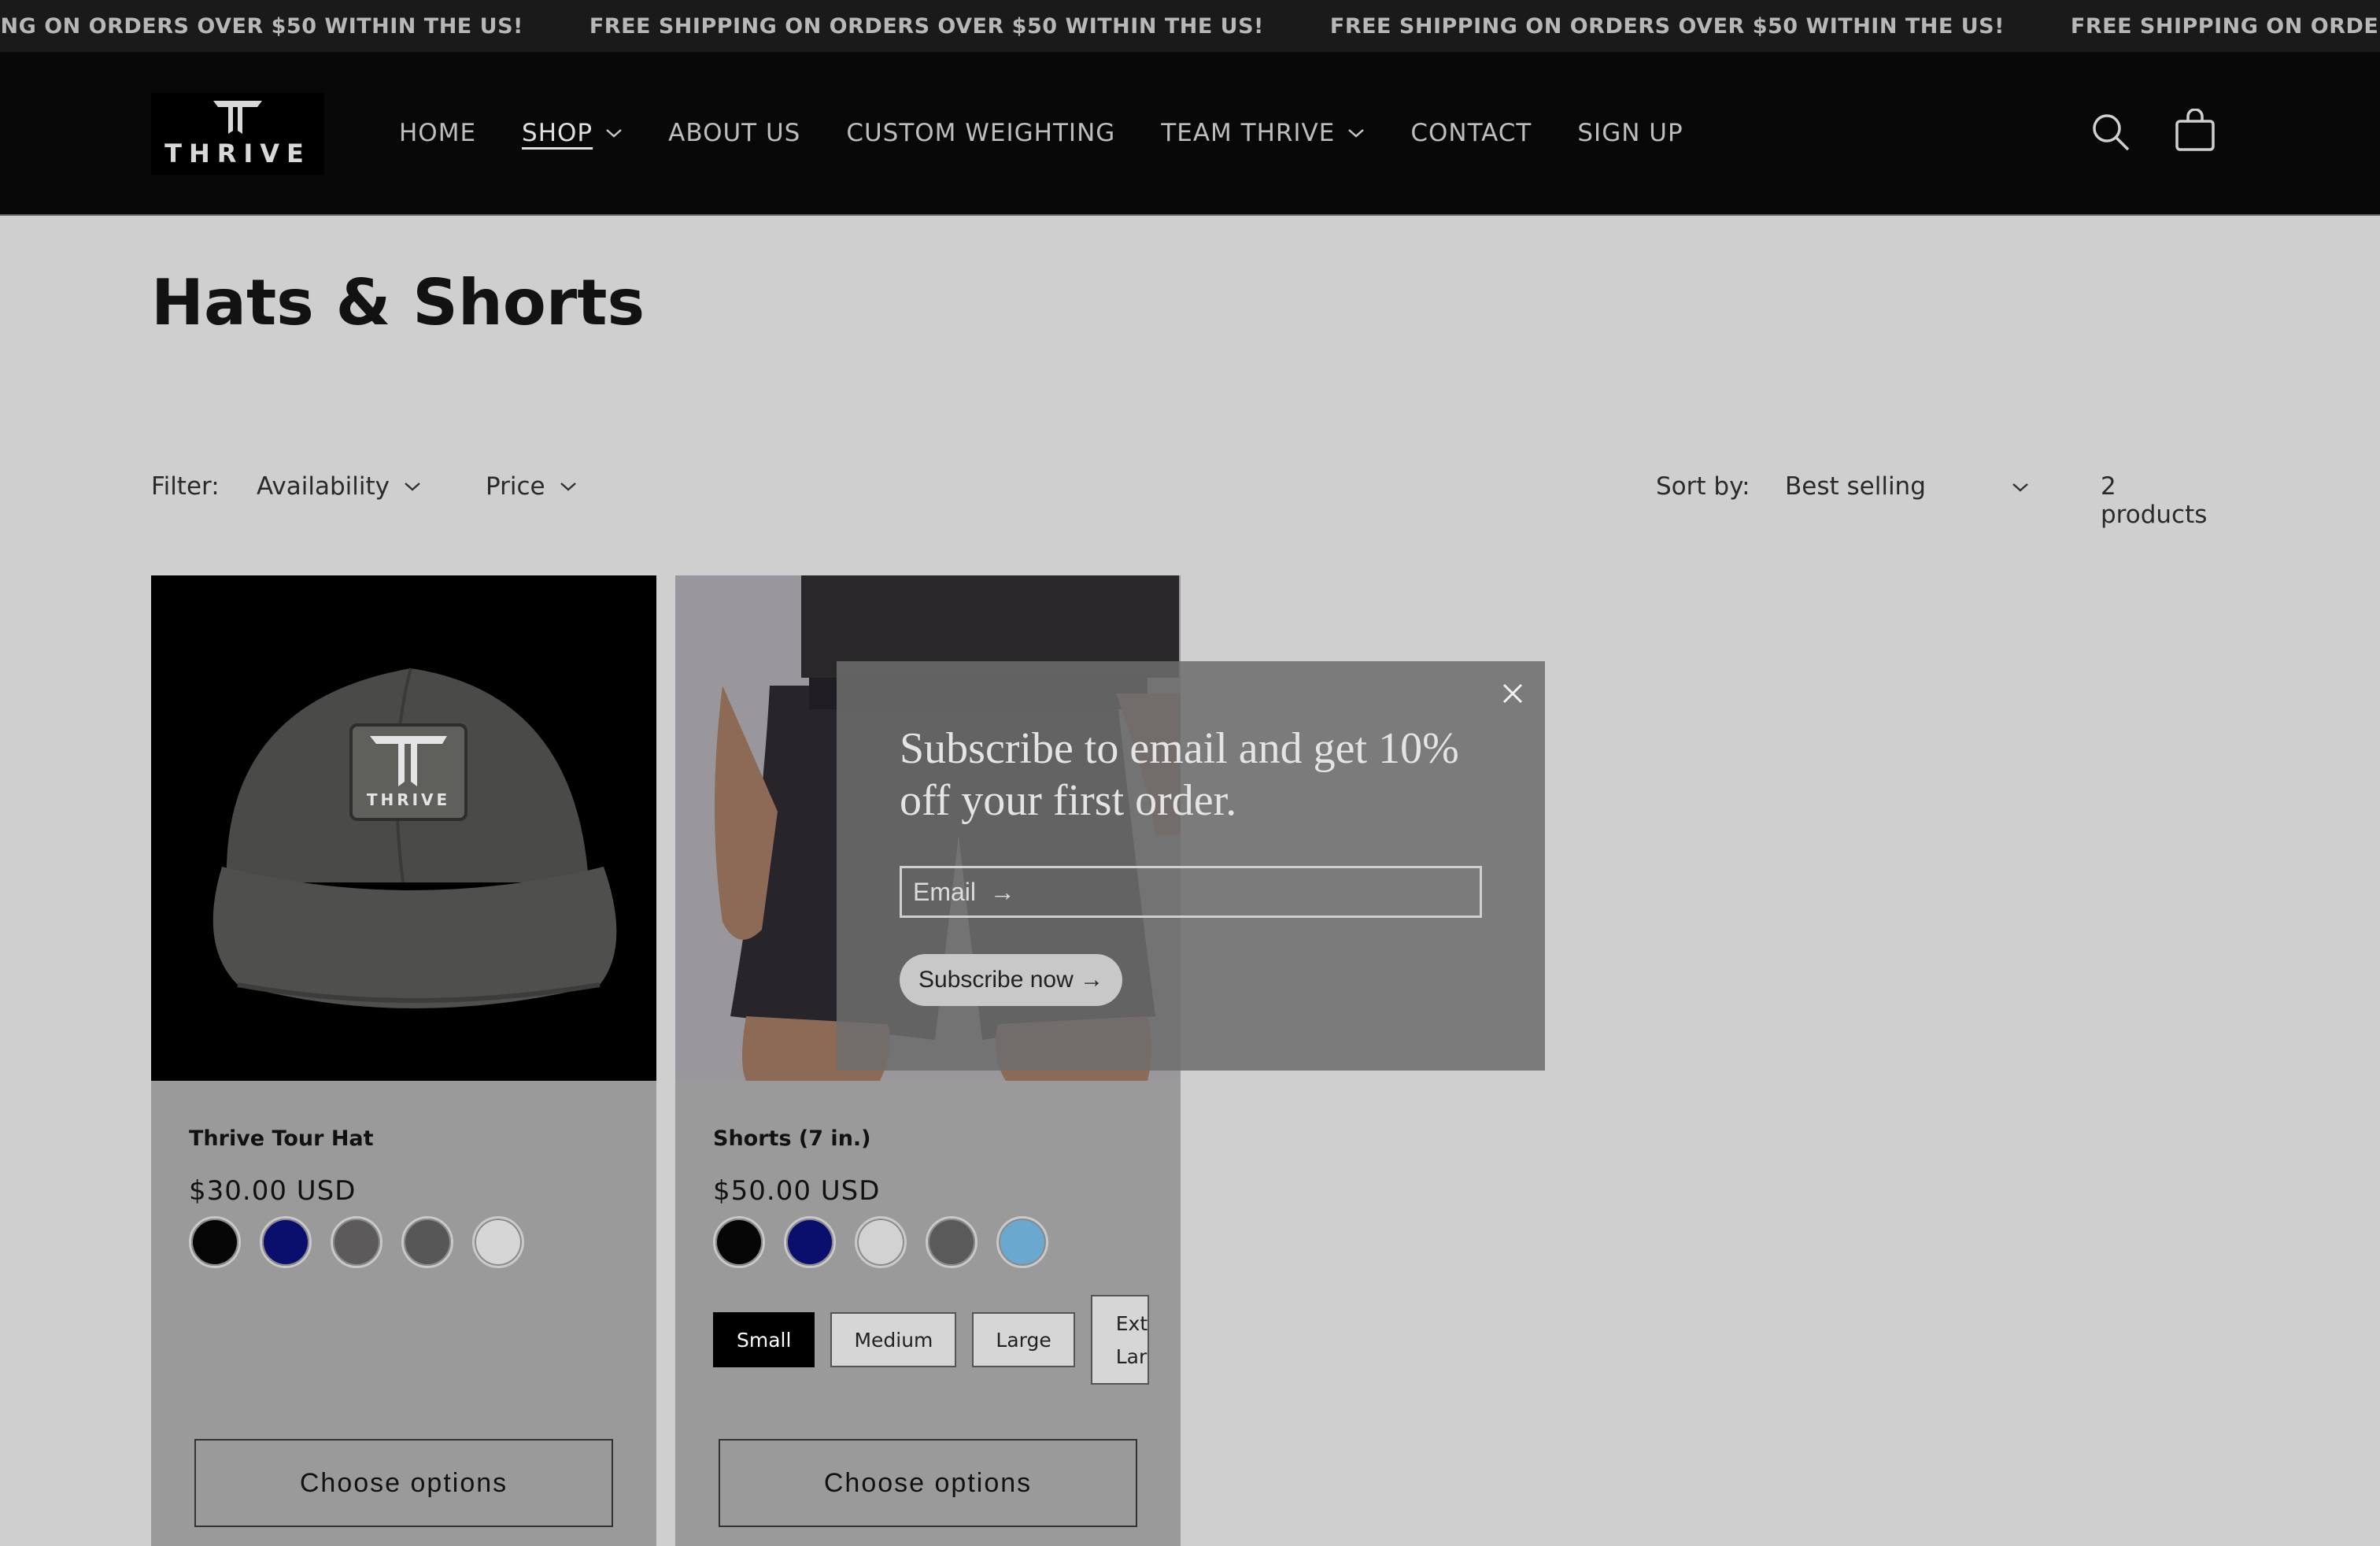  I want to click on nav-contact: CONTACT, so click(1471, 133).